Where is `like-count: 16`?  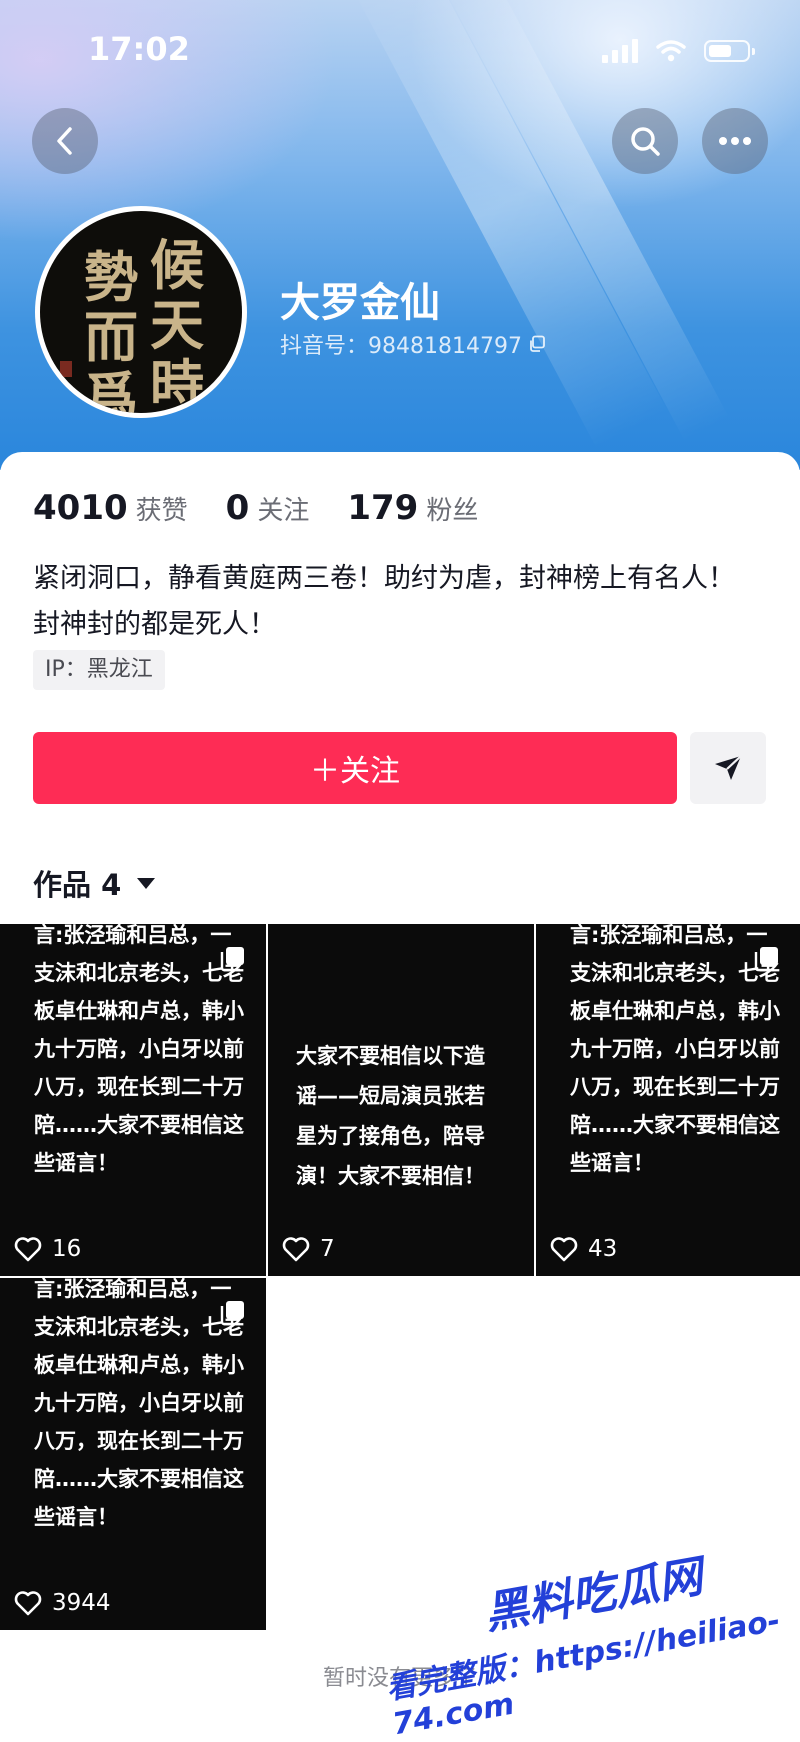 like-count: 16 is located at coordinates (47, 1249).